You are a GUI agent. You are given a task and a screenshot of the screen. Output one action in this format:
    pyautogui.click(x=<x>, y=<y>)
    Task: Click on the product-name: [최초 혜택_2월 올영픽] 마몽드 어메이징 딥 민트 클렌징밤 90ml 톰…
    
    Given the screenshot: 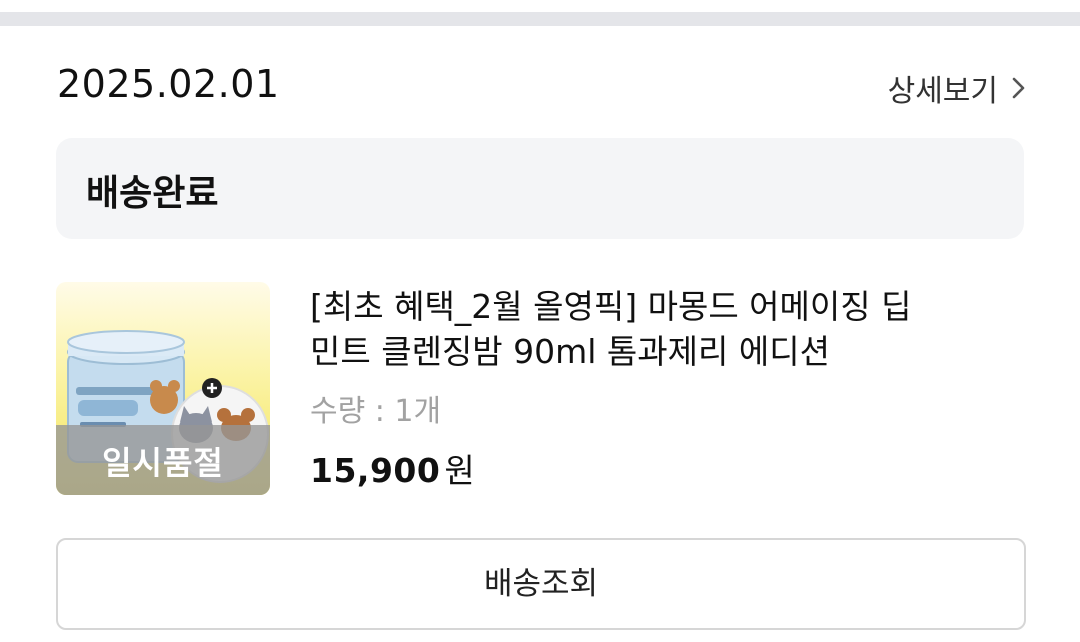 What is the action you would take?
    pyautogui.click(x=615, y=329)
    